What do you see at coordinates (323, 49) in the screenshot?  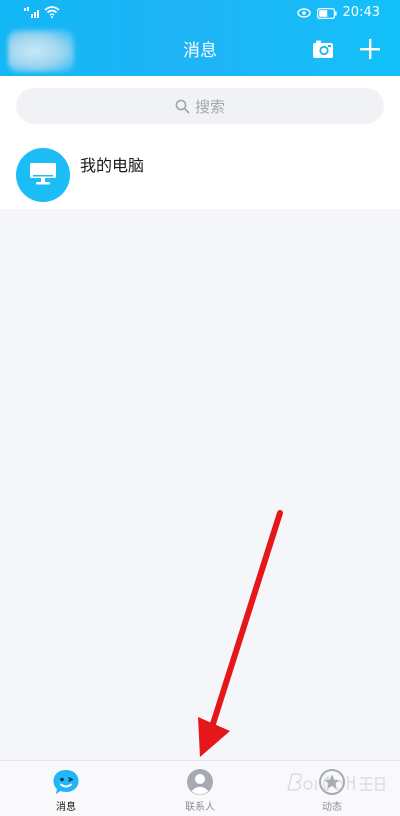 I see `camera-icon` at bounding box center [323, 49].